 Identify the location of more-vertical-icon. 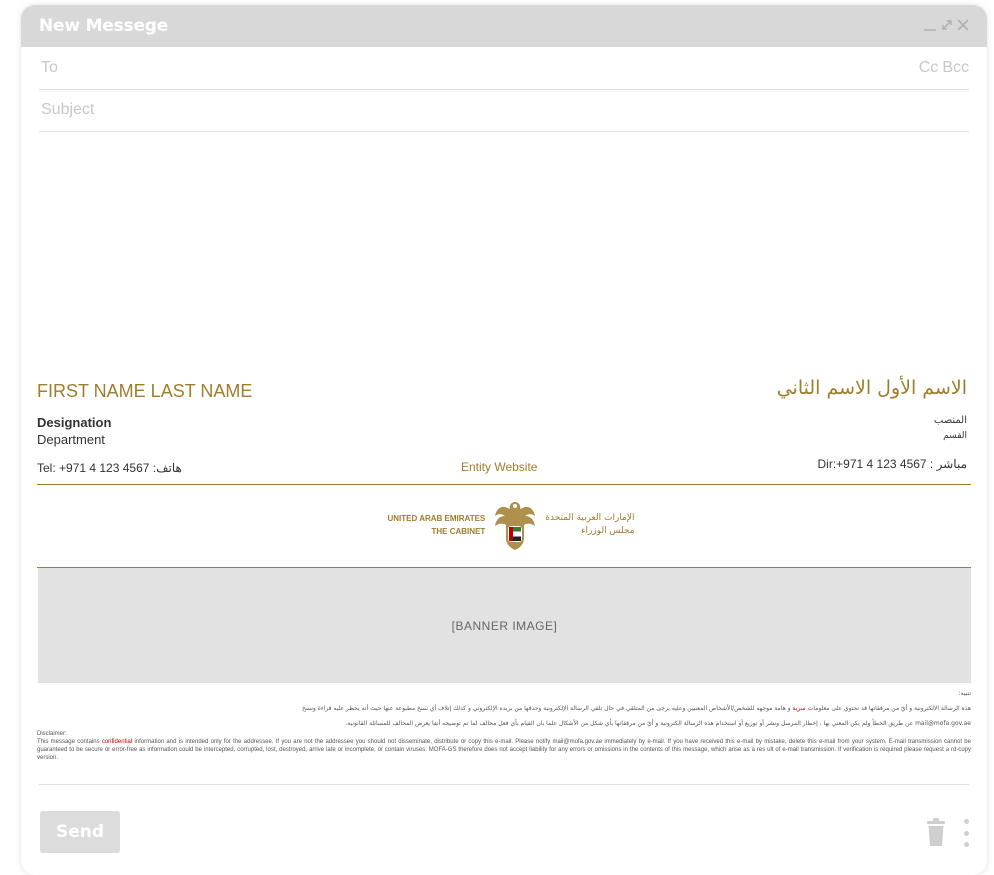
(966, 833).